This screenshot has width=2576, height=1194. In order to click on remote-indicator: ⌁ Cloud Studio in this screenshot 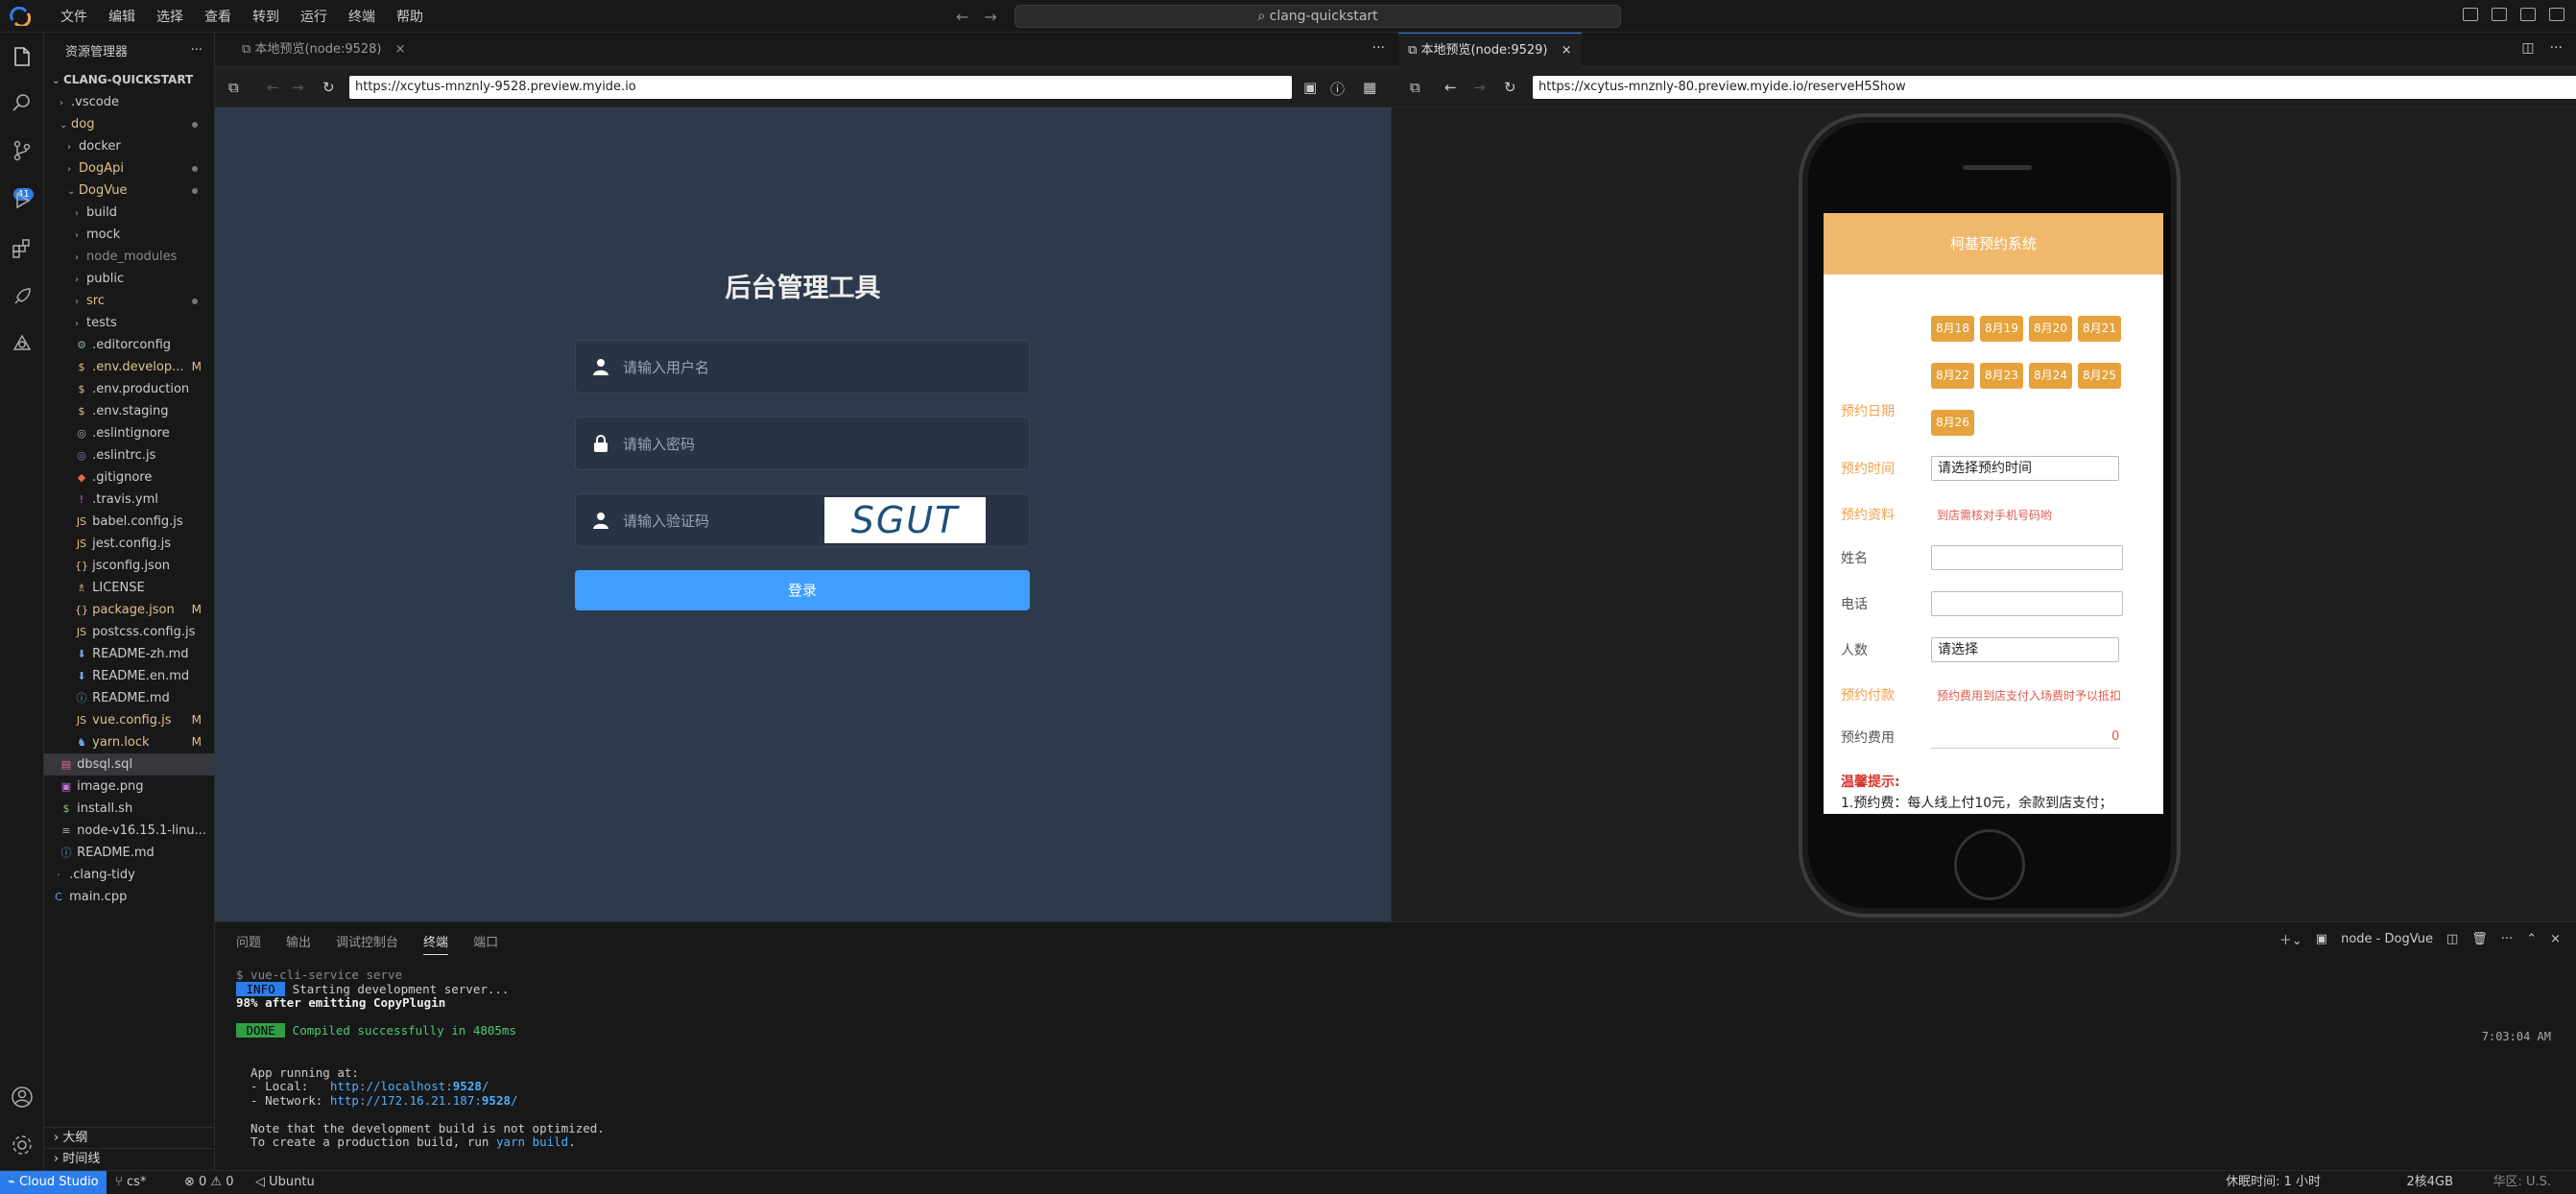, I will do `click(53, 1182)`.